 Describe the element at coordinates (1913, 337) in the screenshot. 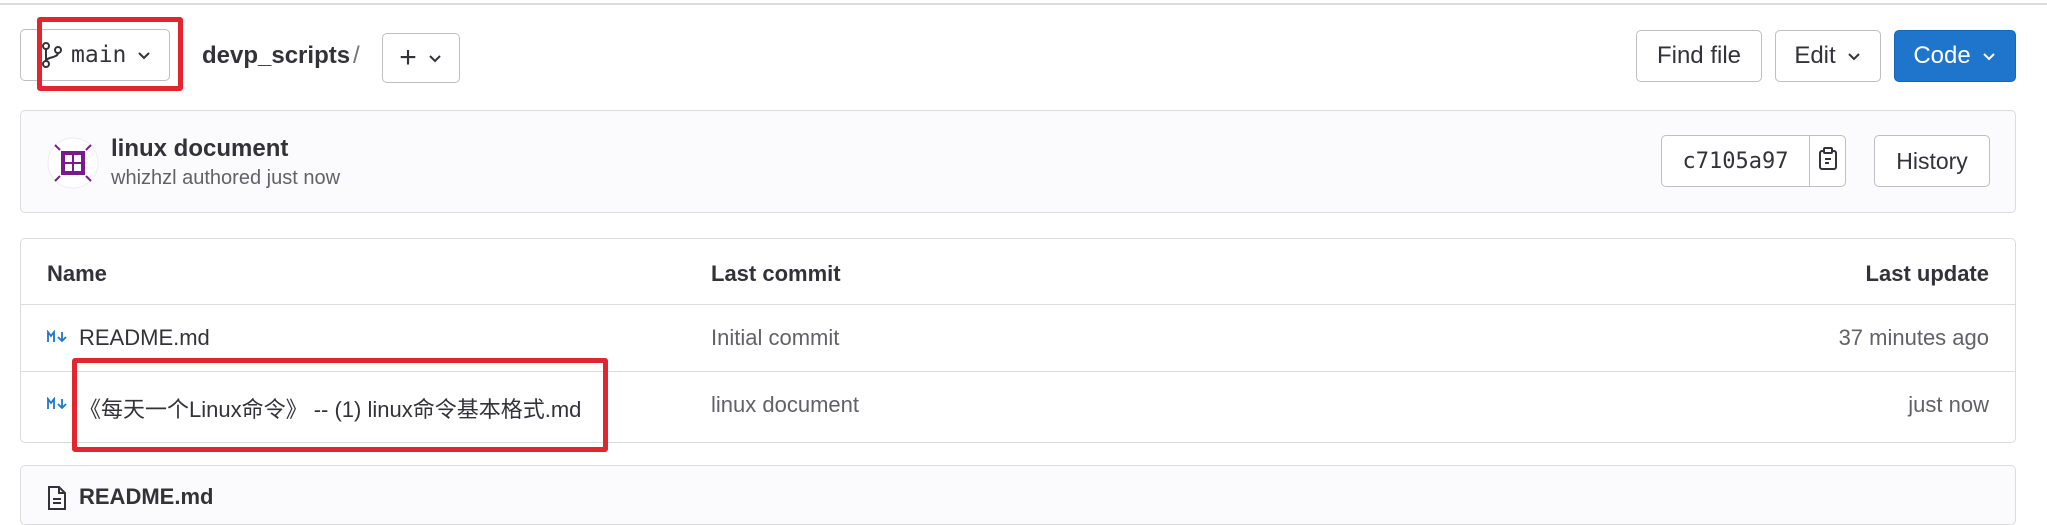

I see `file-last-update: 37 minutes ago` at that location.